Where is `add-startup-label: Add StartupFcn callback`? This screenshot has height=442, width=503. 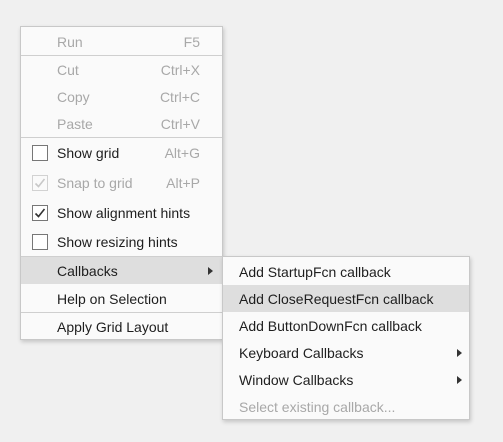
add-startup-label: Add StartupFcn callback is located at coordinates (315, 271).